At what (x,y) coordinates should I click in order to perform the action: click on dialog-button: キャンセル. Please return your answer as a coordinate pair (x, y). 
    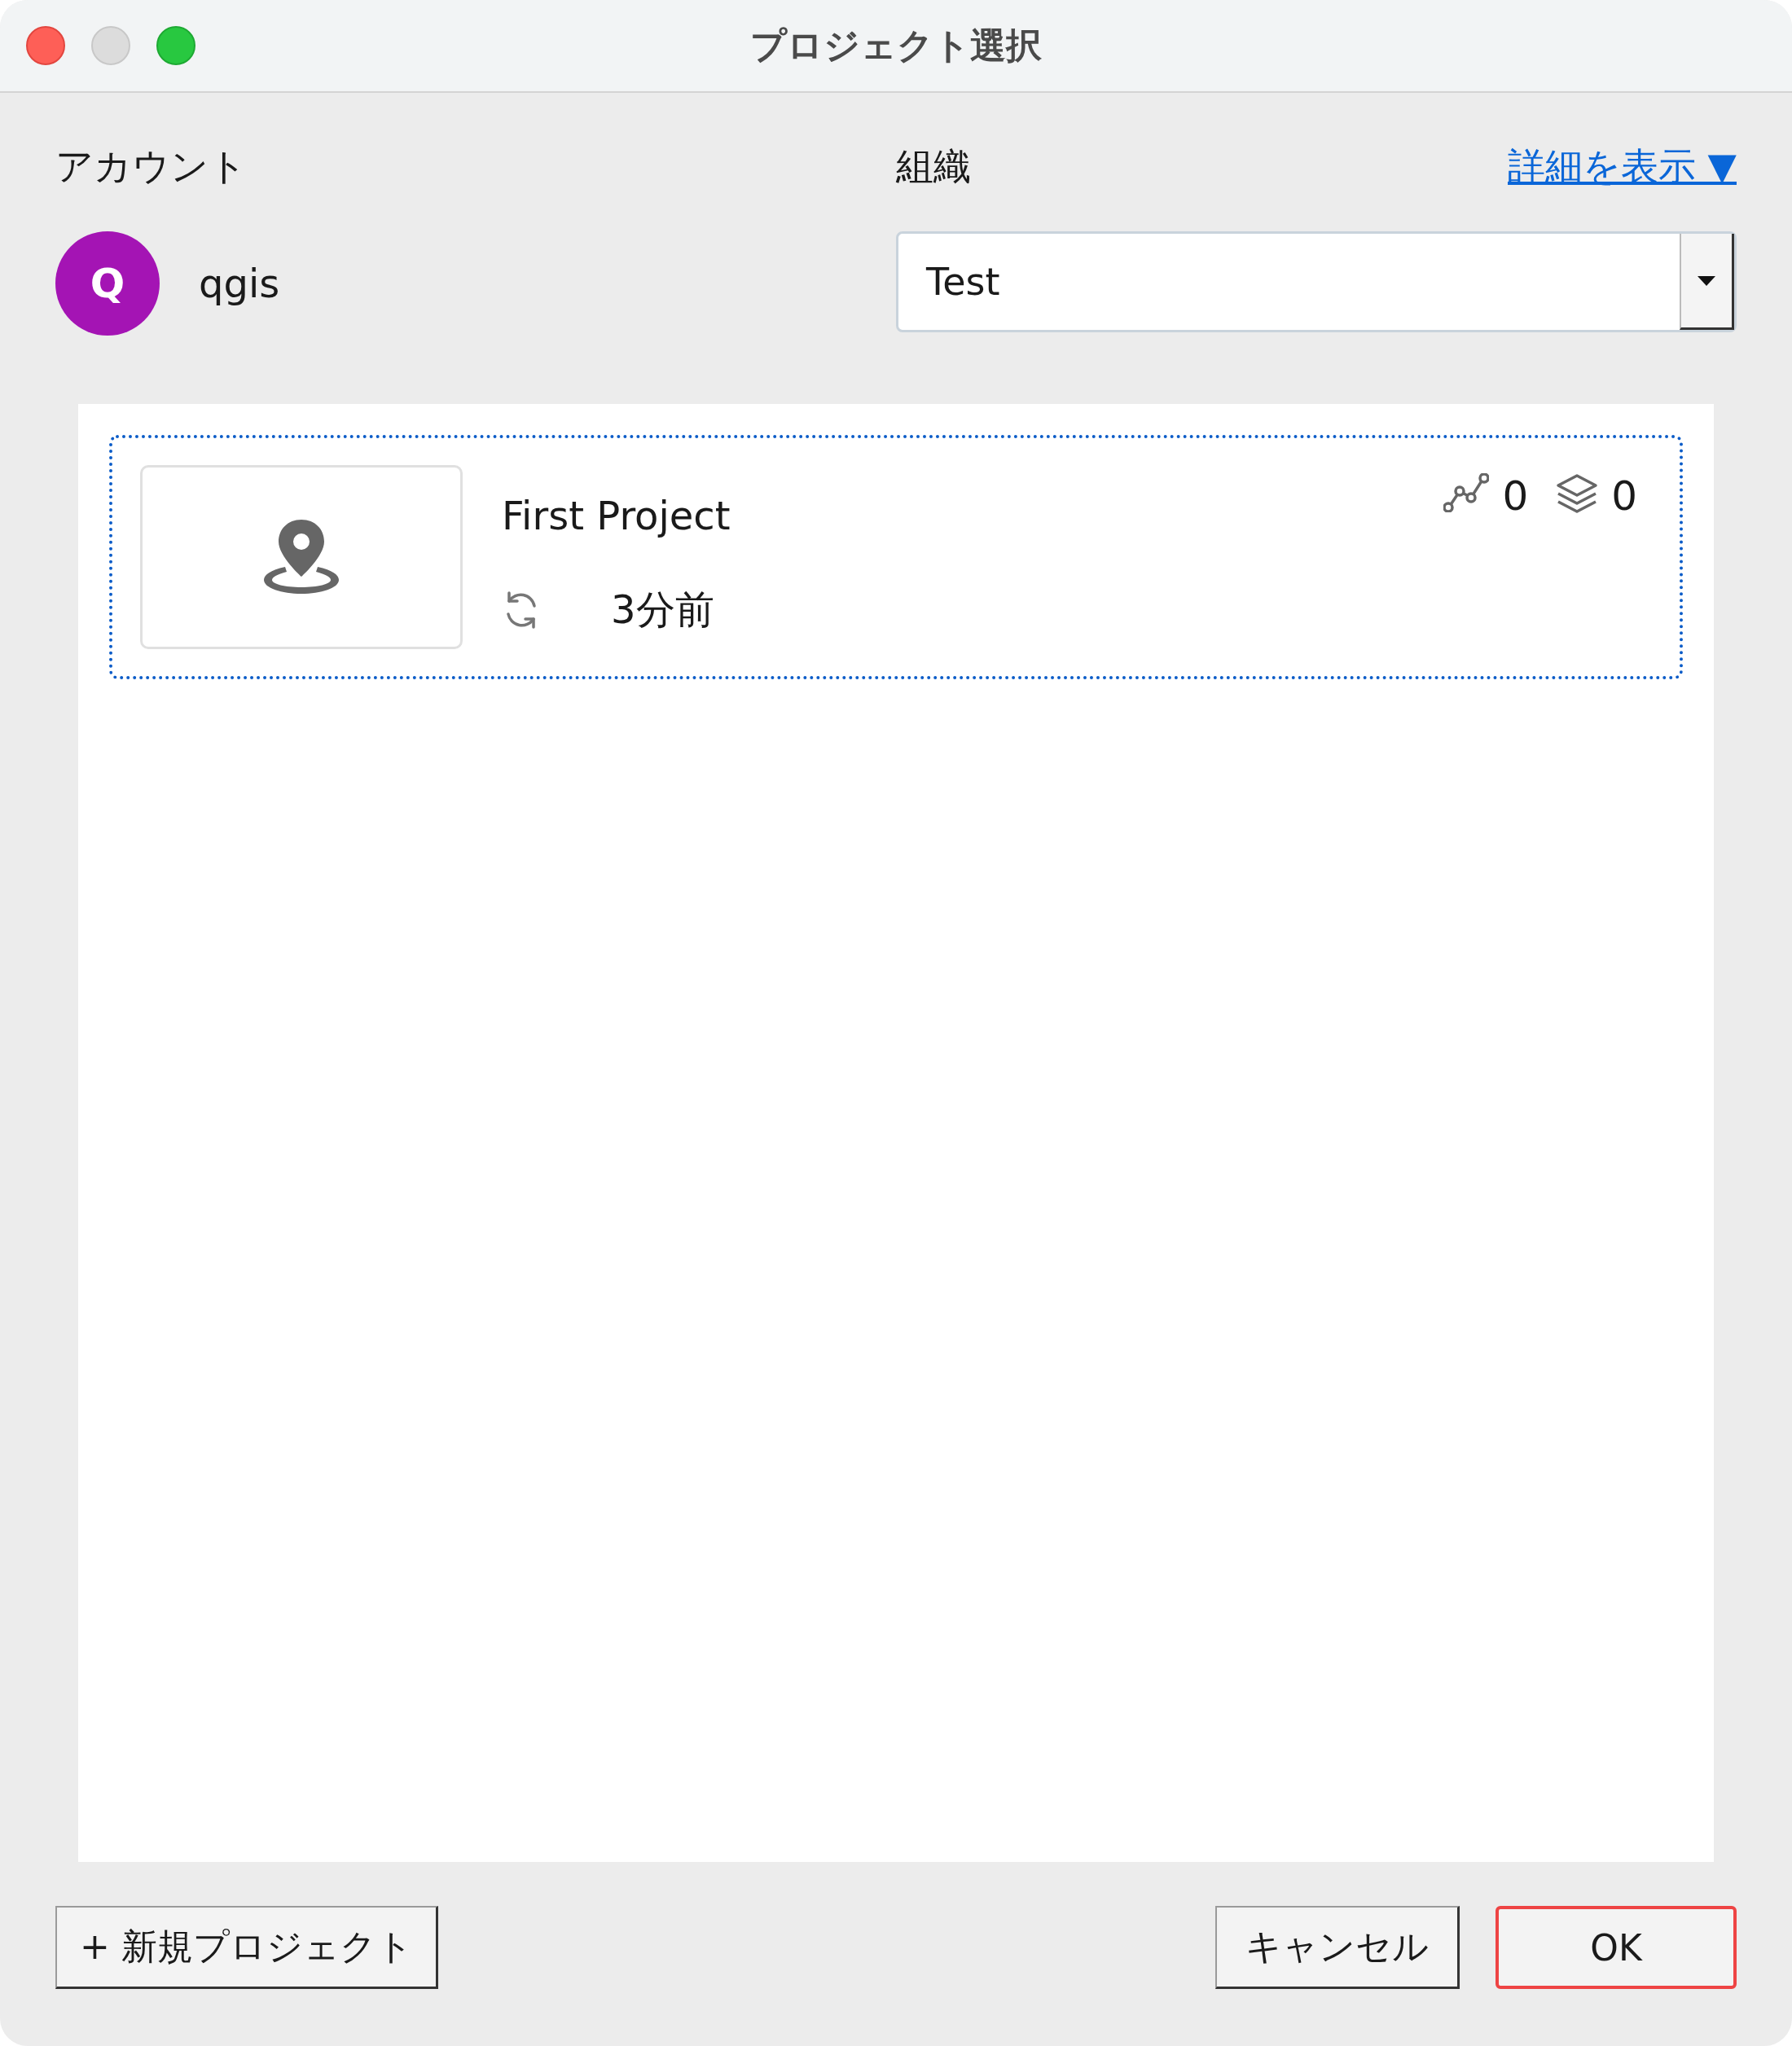
    Looking at the image, I should click on (1337, 1947).